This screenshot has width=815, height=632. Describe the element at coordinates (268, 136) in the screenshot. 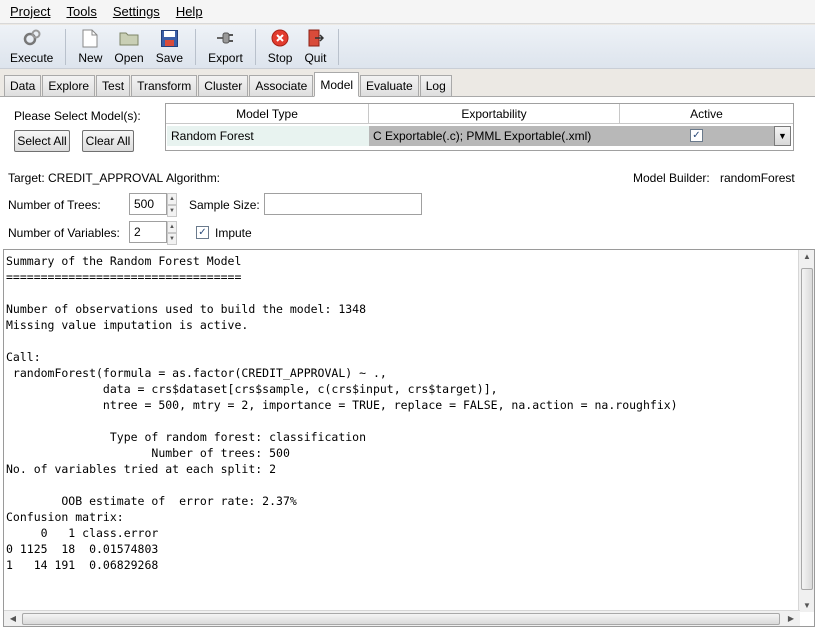

I see `cell-model-type: Random Forest` at that location.